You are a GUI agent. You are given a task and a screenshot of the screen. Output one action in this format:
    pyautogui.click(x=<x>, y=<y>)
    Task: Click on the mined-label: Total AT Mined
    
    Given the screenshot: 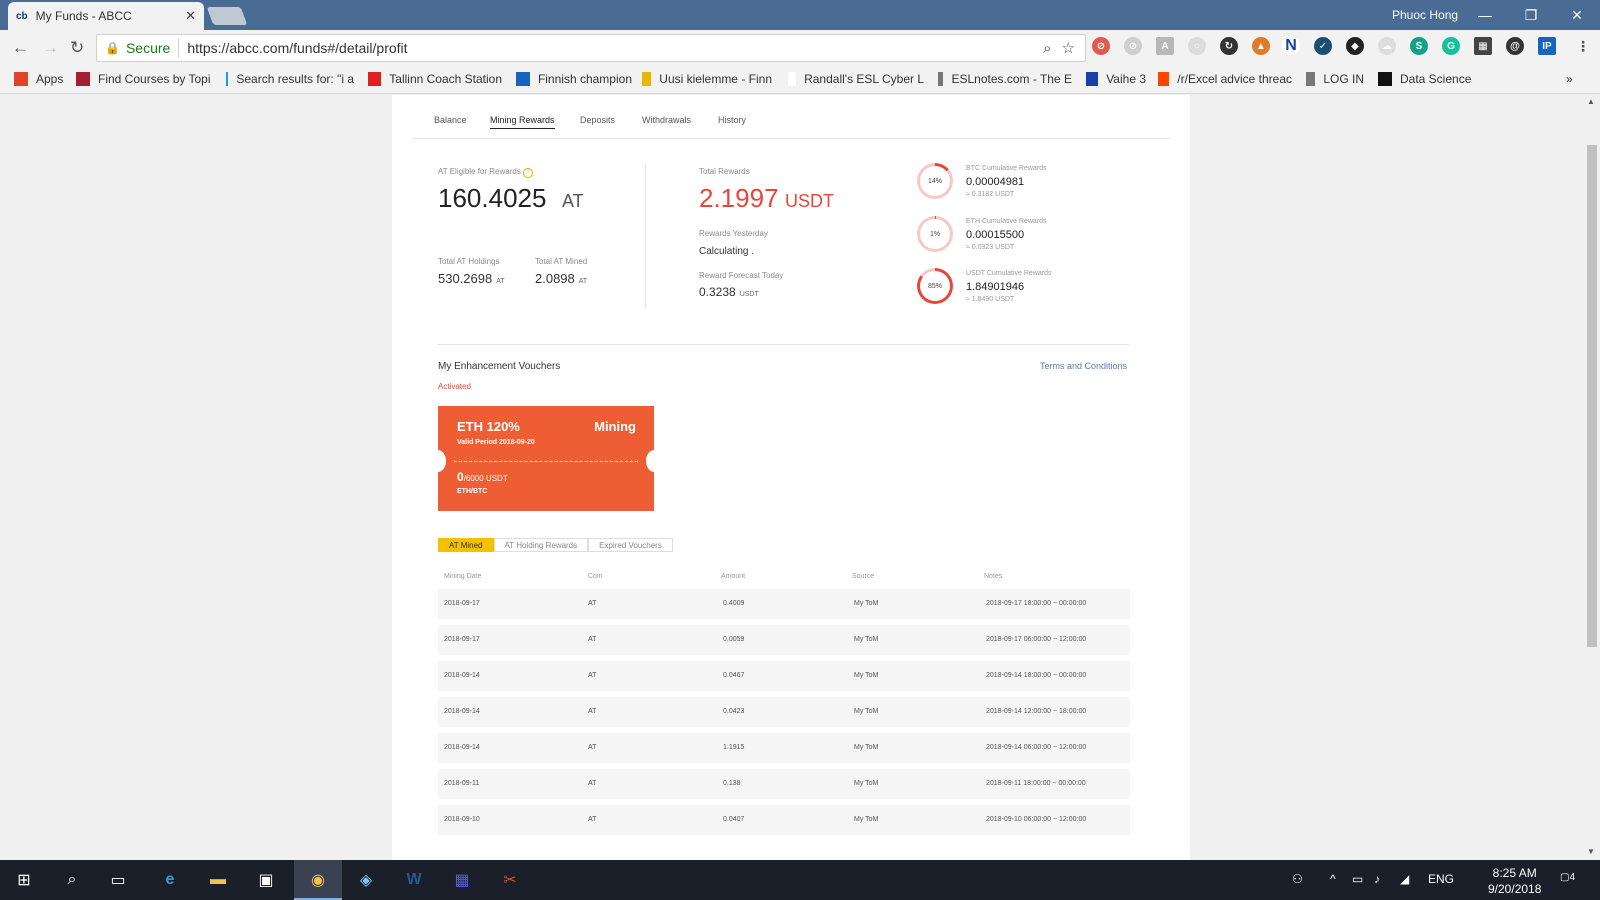 What is the action you would take?
    pyautogui.click(x=561, y=261)
    